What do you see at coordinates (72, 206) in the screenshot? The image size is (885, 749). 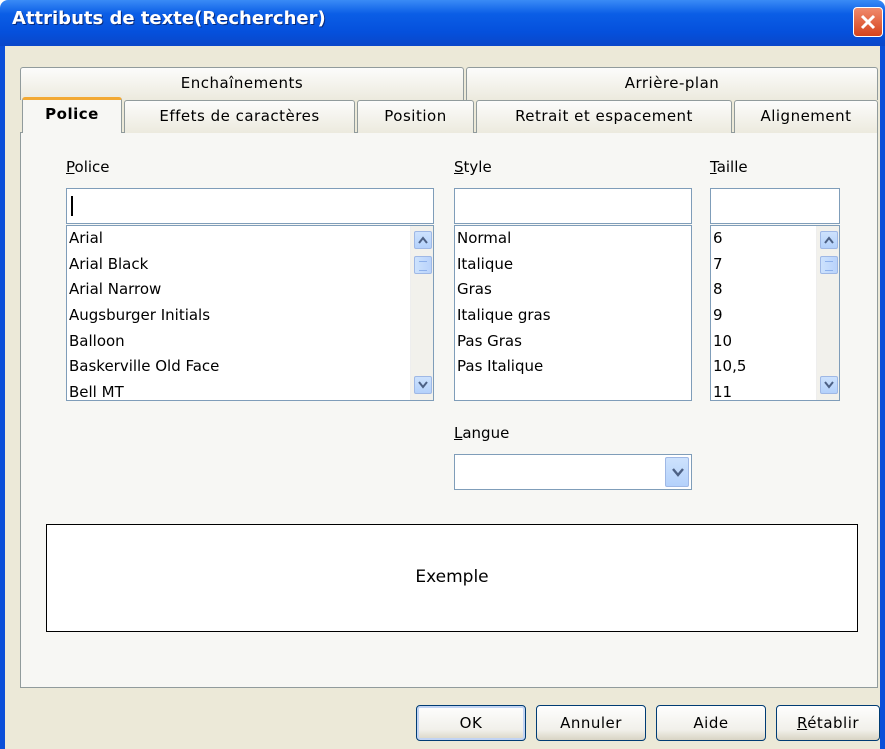 I see `text-caret` at bounding box center [72, 206].